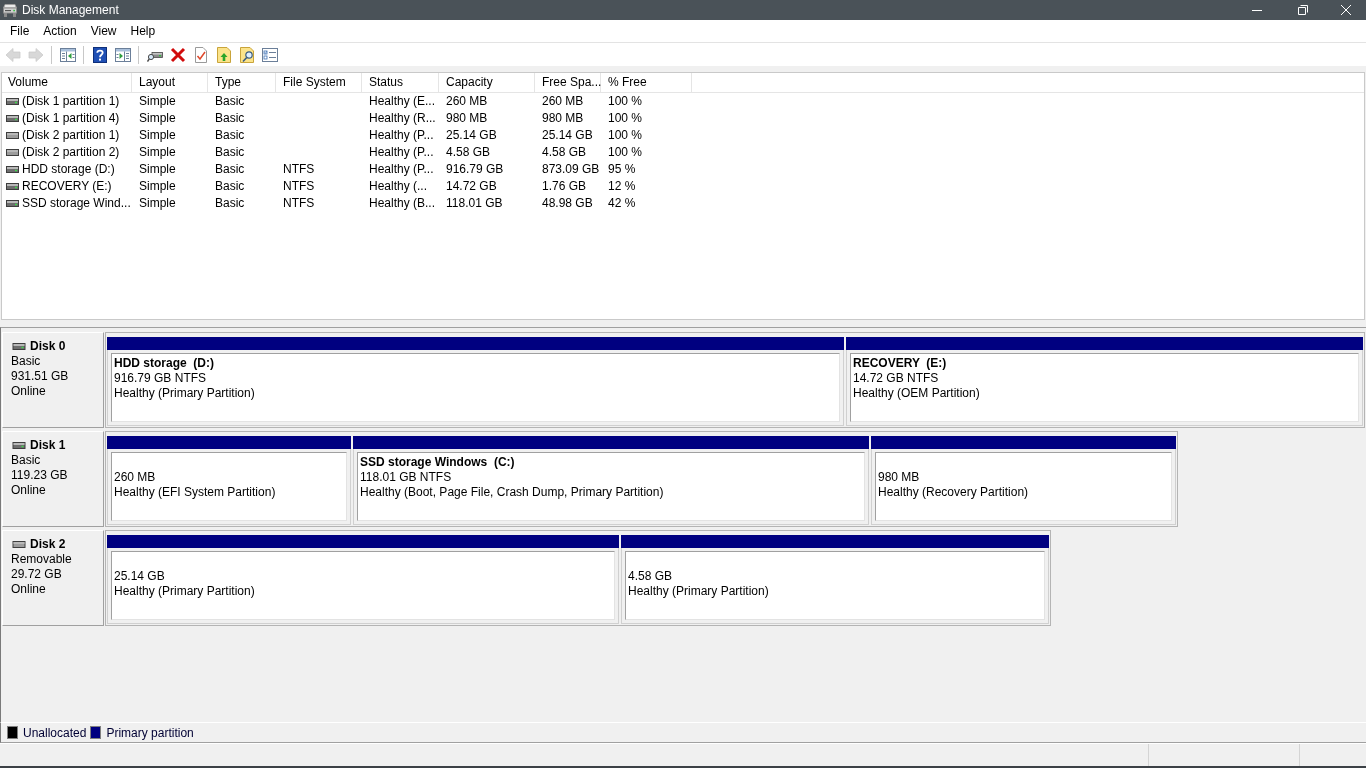 The width and height of the screenshot is (1366, 768). Describe the element at coordinates (71, 135) in the screenshot. I see `table-cell: (Disk 2 partition 1)` at that location.